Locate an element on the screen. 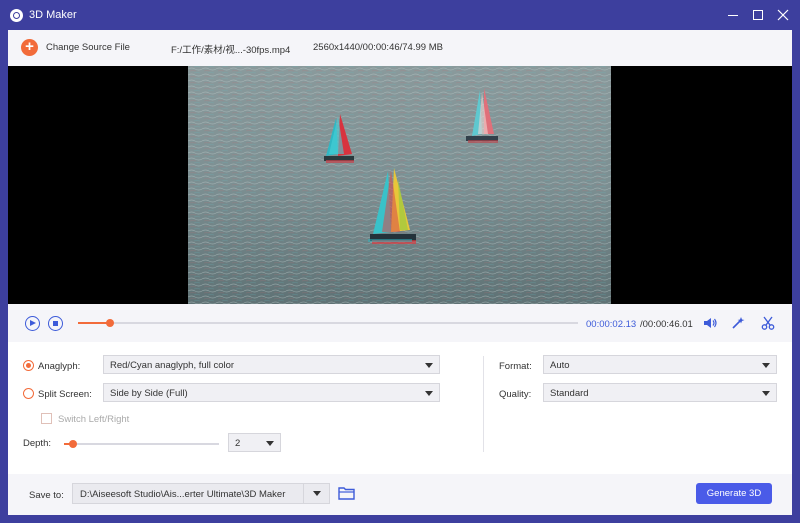  format-label: Format: is located at coordinates (515, 366).